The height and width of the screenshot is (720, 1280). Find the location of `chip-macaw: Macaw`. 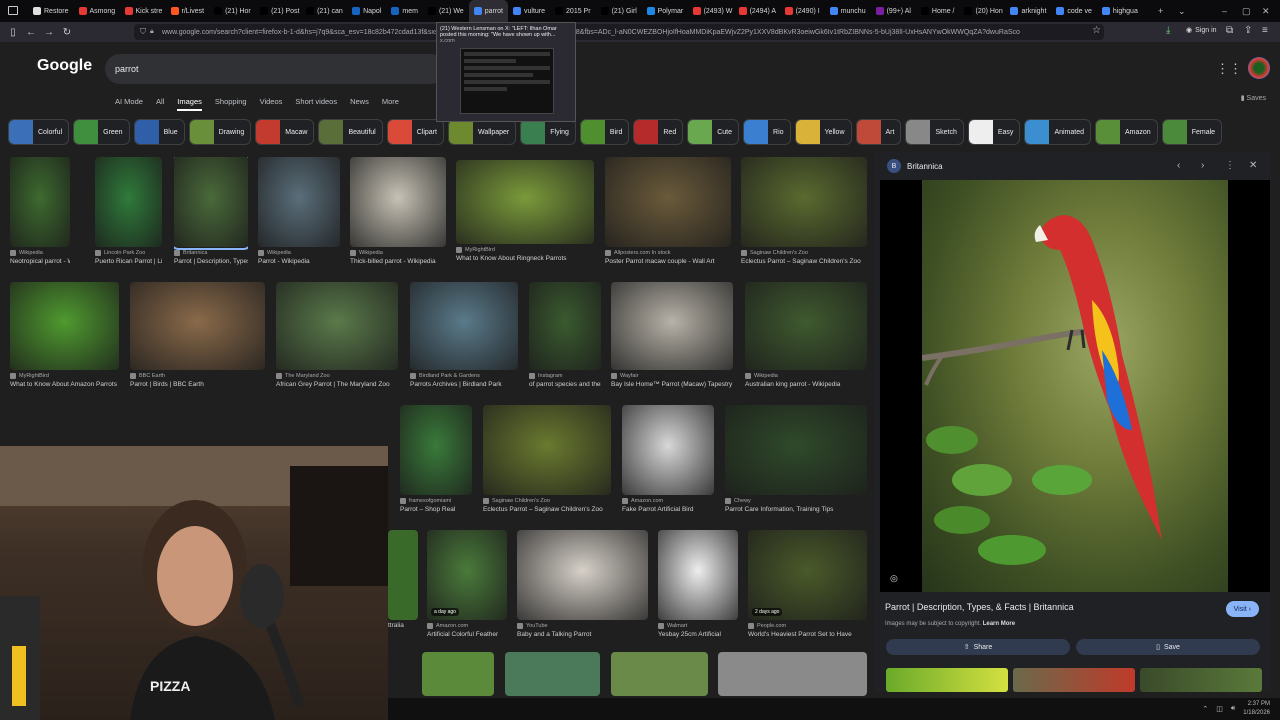

chip-macaw: Macaw is located at coordinates (285, 132).